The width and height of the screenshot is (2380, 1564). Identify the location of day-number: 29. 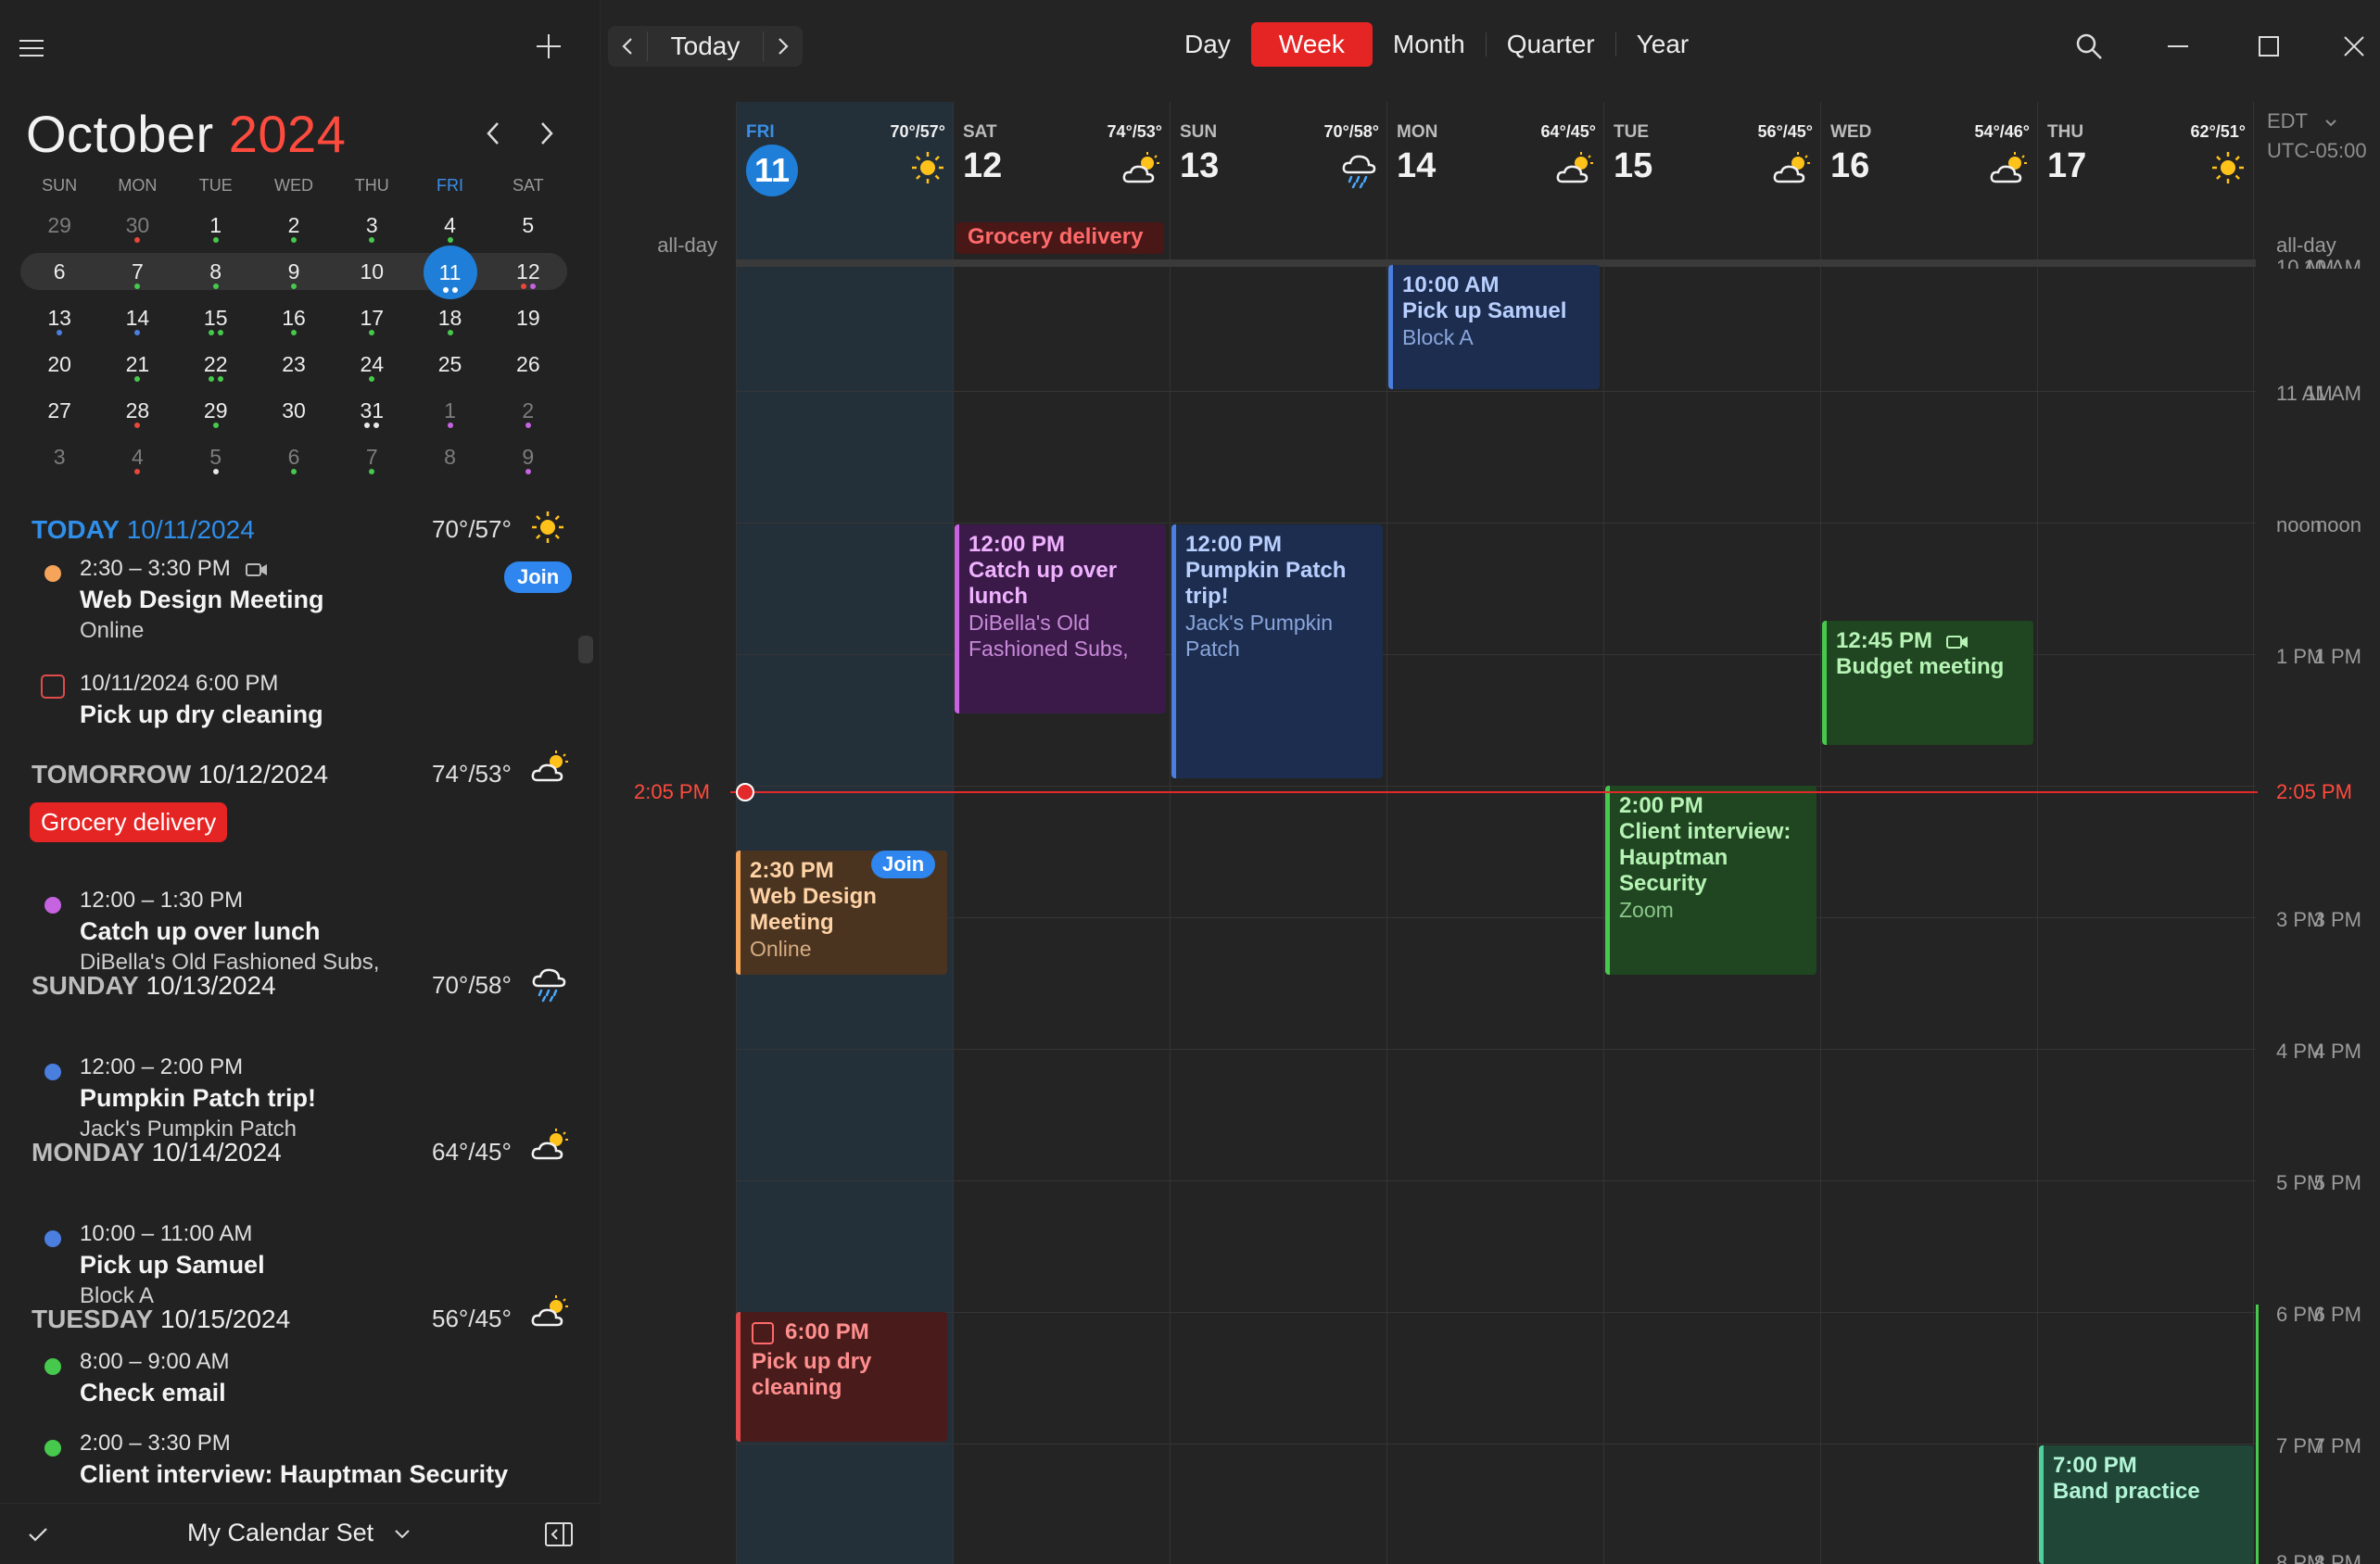
(59, 225).